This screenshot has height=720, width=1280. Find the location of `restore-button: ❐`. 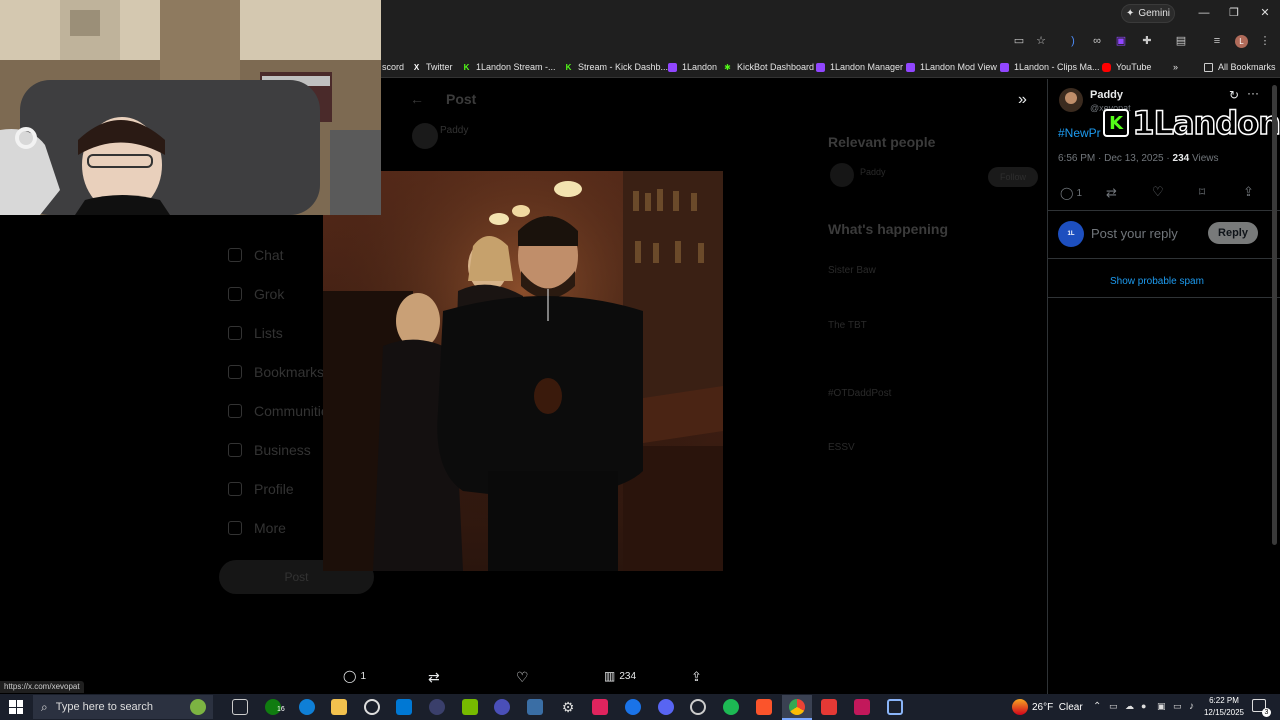

restore-button: ❐ is located at coordinates (1234, 13).